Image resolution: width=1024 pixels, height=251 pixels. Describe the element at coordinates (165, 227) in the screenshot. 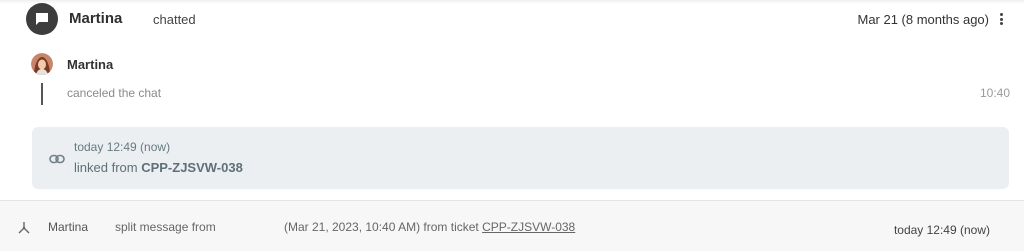

I see `split-action: split message from` at that location.